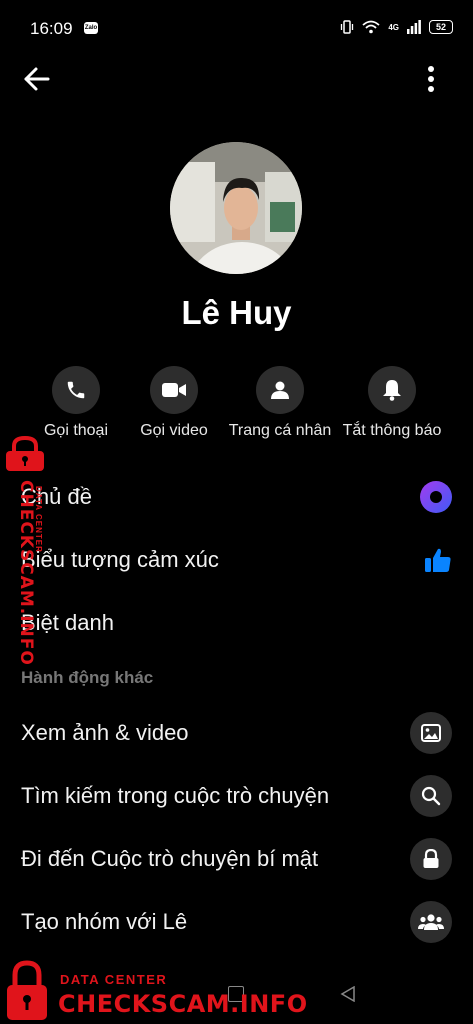  Describe the element at coordinates (114, 979) in the screenshot. I see `watermark-bottom-line1: DATA CENTER` at that location.